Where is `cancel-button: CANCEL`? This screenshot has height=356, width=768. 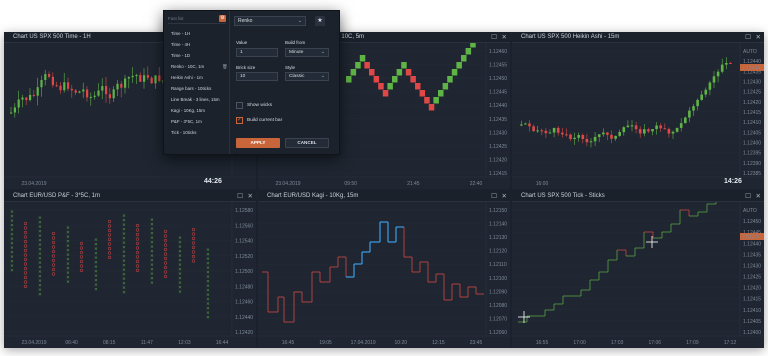 cancel-button: CANCEL is located at coordinates (307, 143).